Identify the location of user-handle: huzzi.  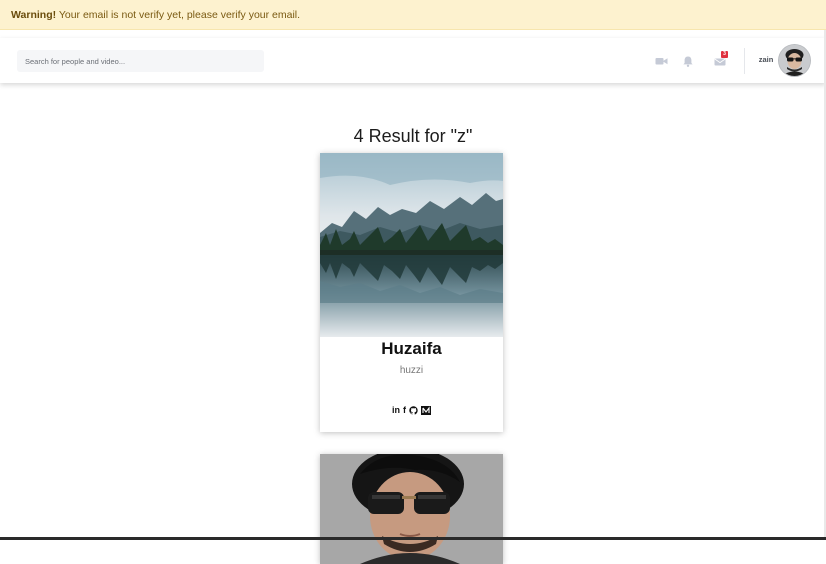
(411, 370).